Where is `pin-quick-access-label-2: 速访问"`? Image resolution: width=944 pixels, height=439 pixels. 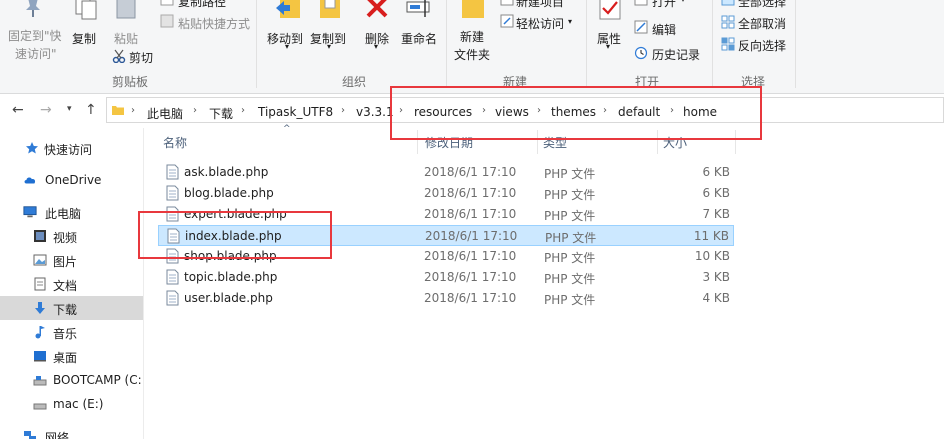 pin-quick-access-label-2: 速访问" is located at coordinates (36, 53).